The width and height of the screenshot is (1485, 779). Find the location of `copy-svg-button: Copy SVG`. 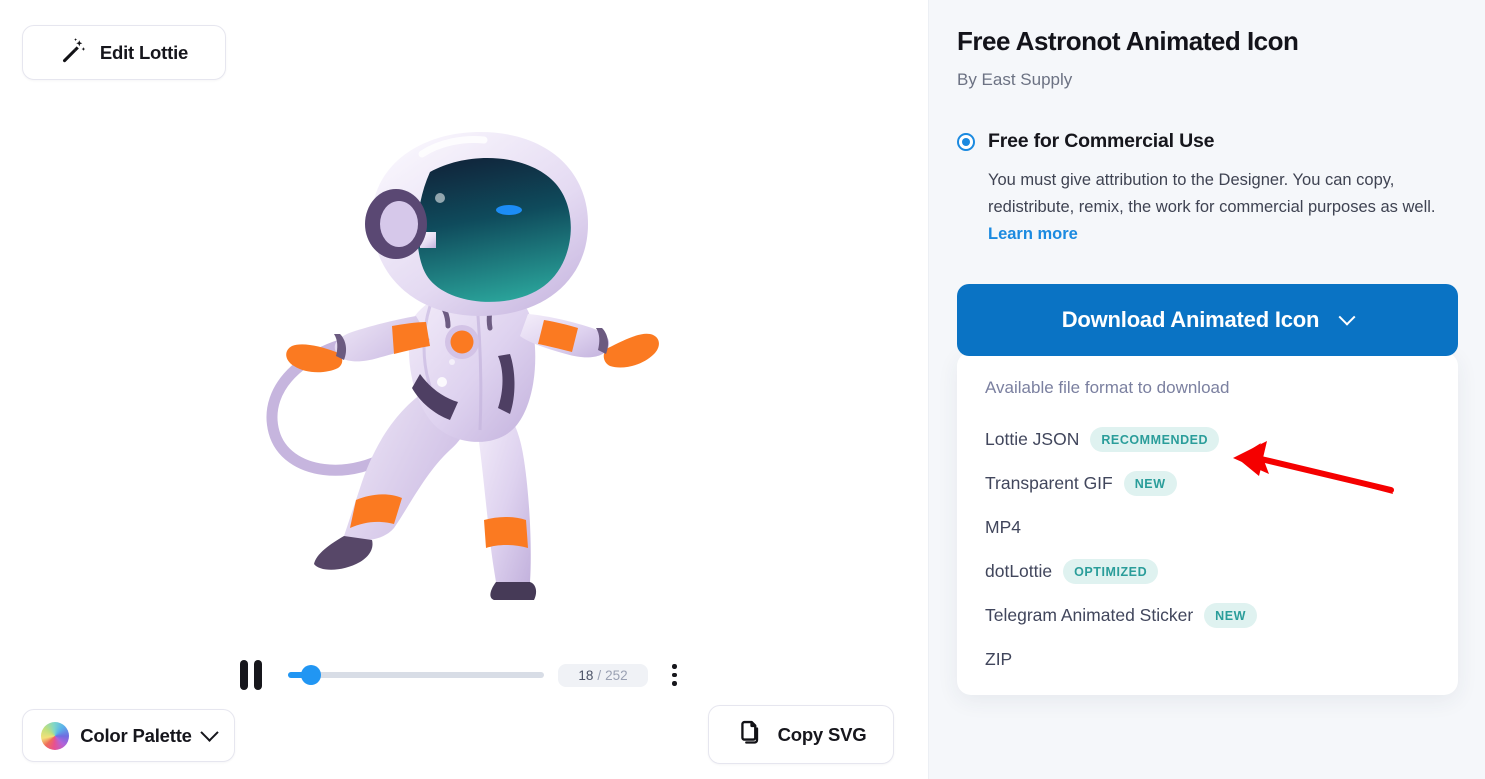

copy-svg-button: Copy SVG is located at coordinates (801, 734).